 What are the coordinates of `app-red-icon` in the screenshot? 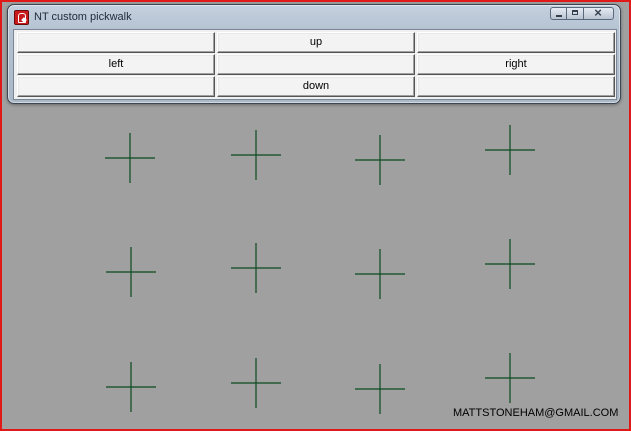 It's located at (21, 17).